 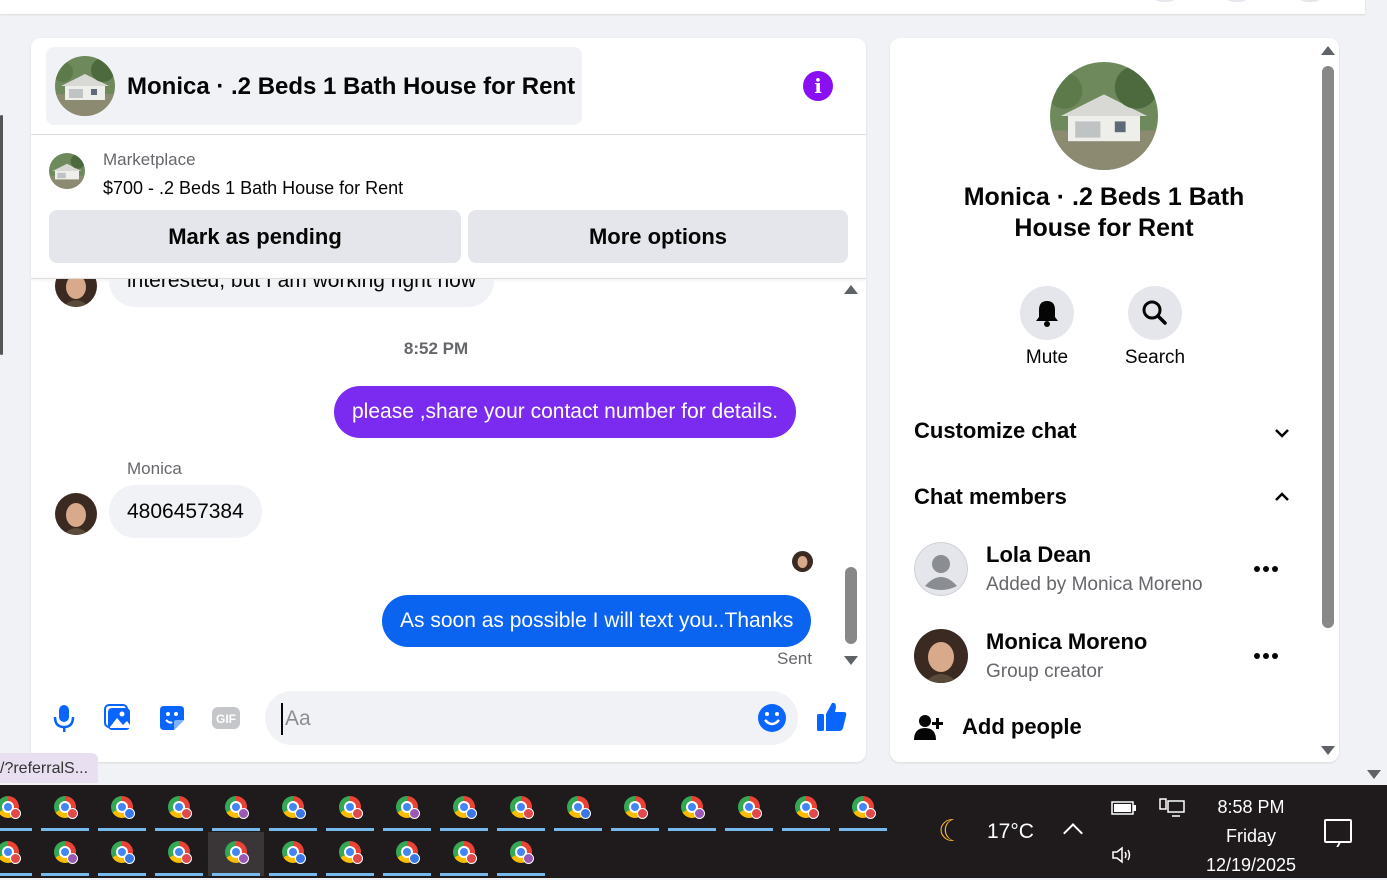 What do you see at coordinates (1104, 116) in the screenshot?
I see `house-avatar-large` at bounding box center [1104, 116].